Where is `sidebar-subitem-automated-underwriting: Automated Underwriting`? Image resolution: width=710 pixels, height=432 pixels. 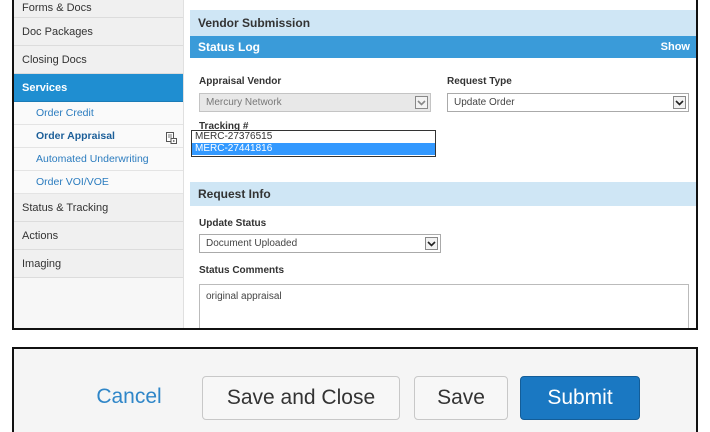 sidebar-subitem-automated-underwriting: Automated Underwriting is located at coordinates (98, 159).